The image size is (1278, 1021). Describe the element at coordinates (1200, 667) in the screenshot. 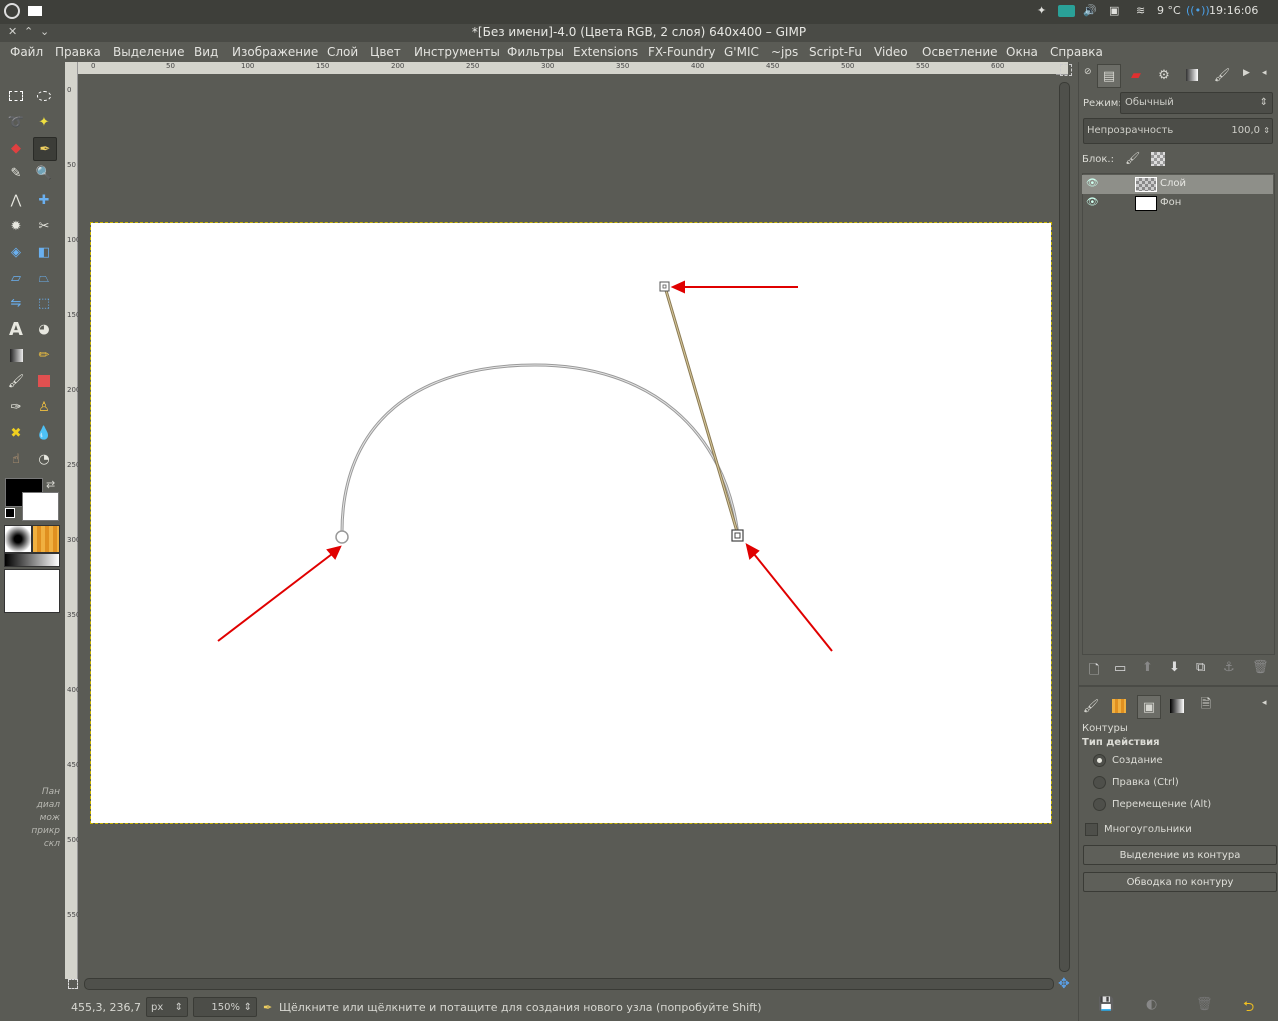

I see `duplicate-layer-icon: ⧉` at that location.